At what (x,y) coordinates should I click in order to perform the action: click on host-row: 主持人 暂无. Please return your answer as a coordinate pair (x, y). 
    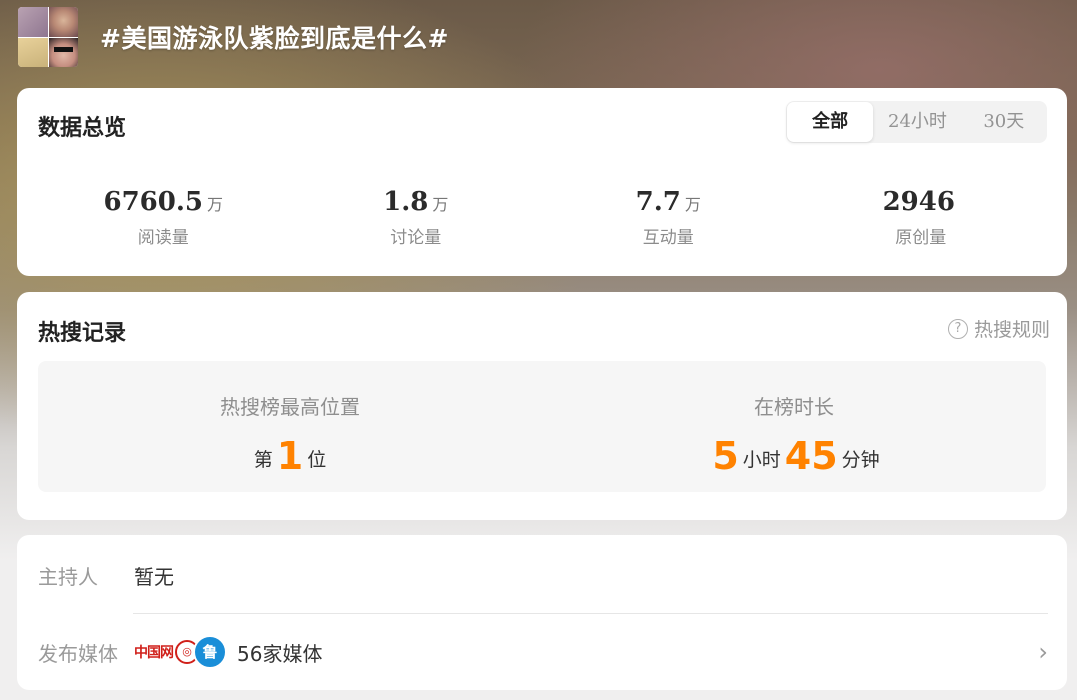
    Looking at the image, I should click on (543, 575).